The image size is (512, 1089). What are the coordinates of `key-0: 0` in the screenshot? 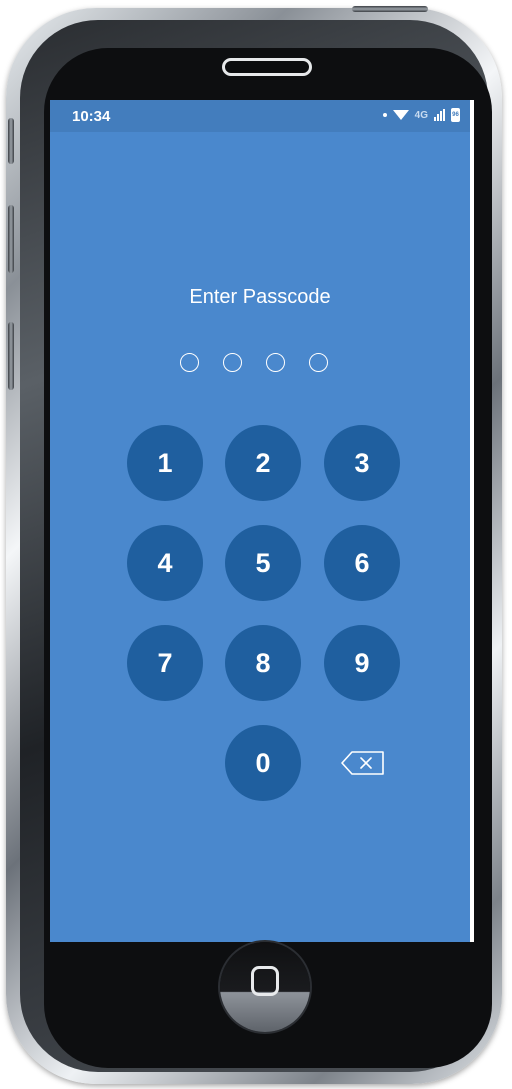 It's located at (263, 763).